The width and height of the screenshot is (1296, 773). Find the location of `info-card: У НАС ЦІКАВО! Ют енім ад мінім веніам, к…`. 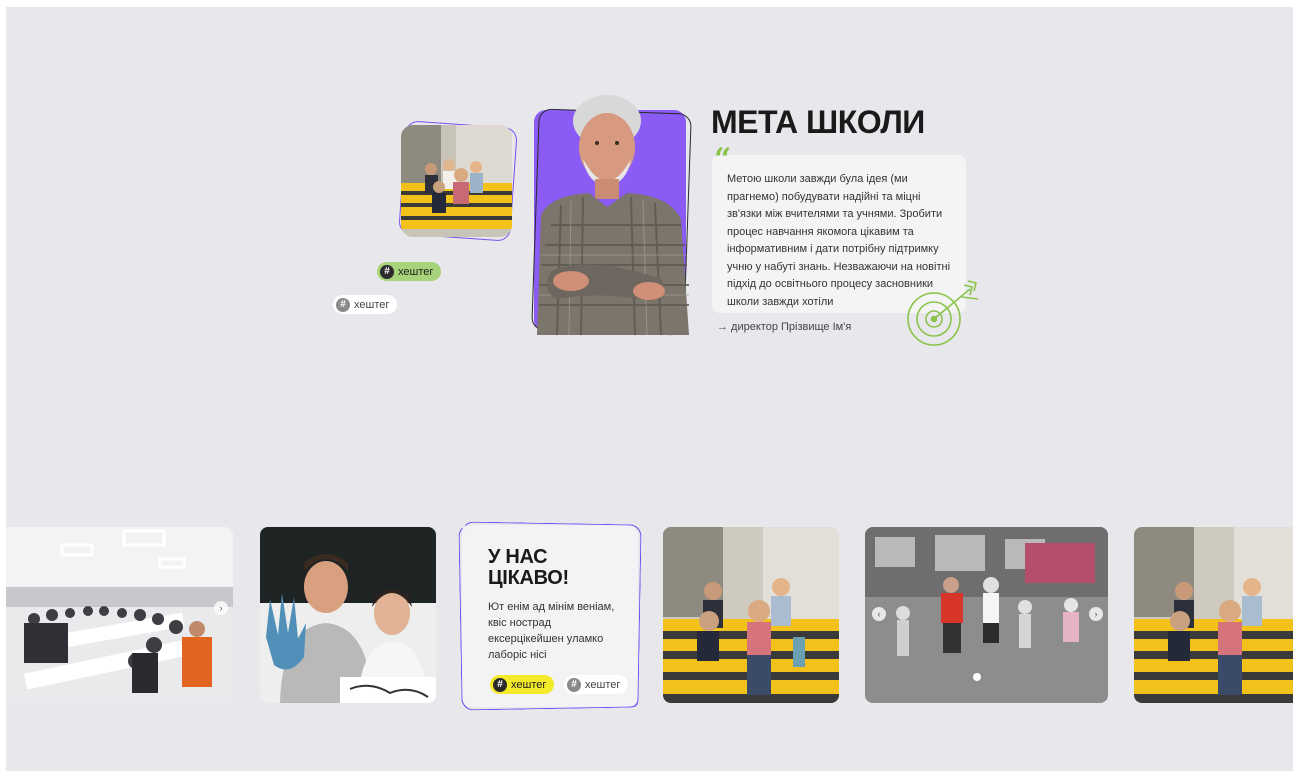

info-card: У НАС ЦІКАВО! Ют енім ад мінім веніам, к… is located at coordinates (550, 616).